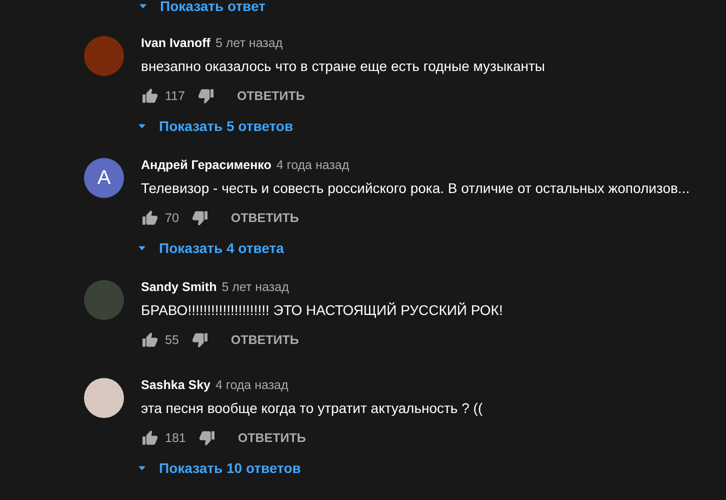  Describe the element at coordinates (175, 438) in the screenshot. I see `like-count: 181` at that location.